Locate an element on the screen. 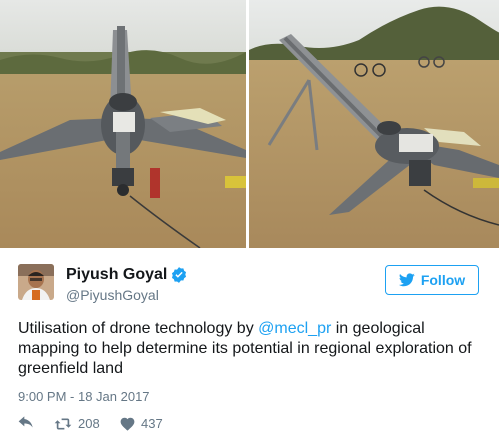  verified-icon is located at coordinates (179, 275).